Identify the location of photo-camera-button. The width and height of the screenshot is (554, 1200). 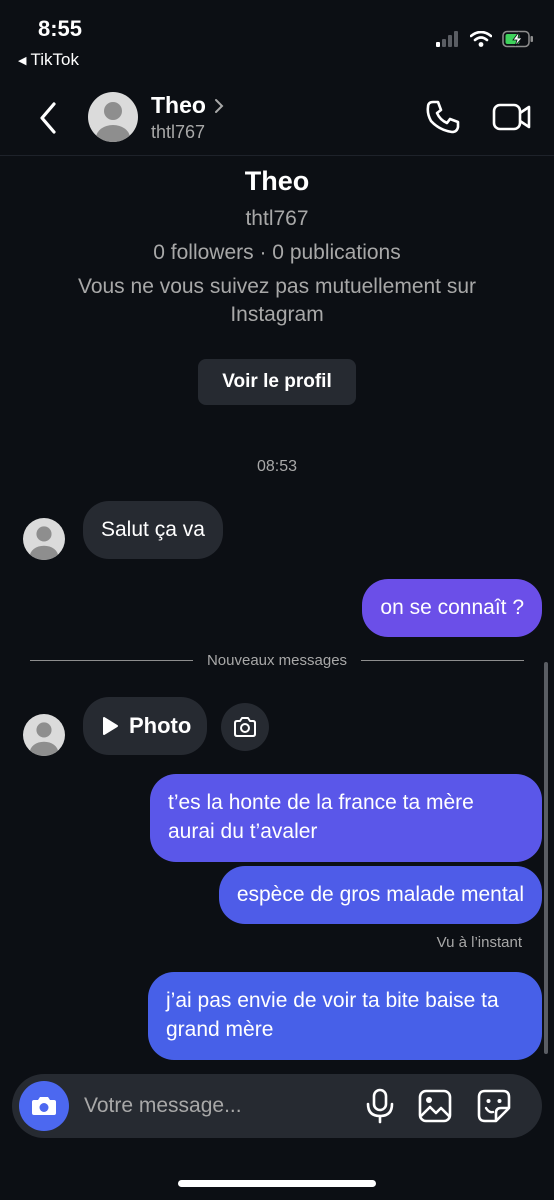
(245, 727).